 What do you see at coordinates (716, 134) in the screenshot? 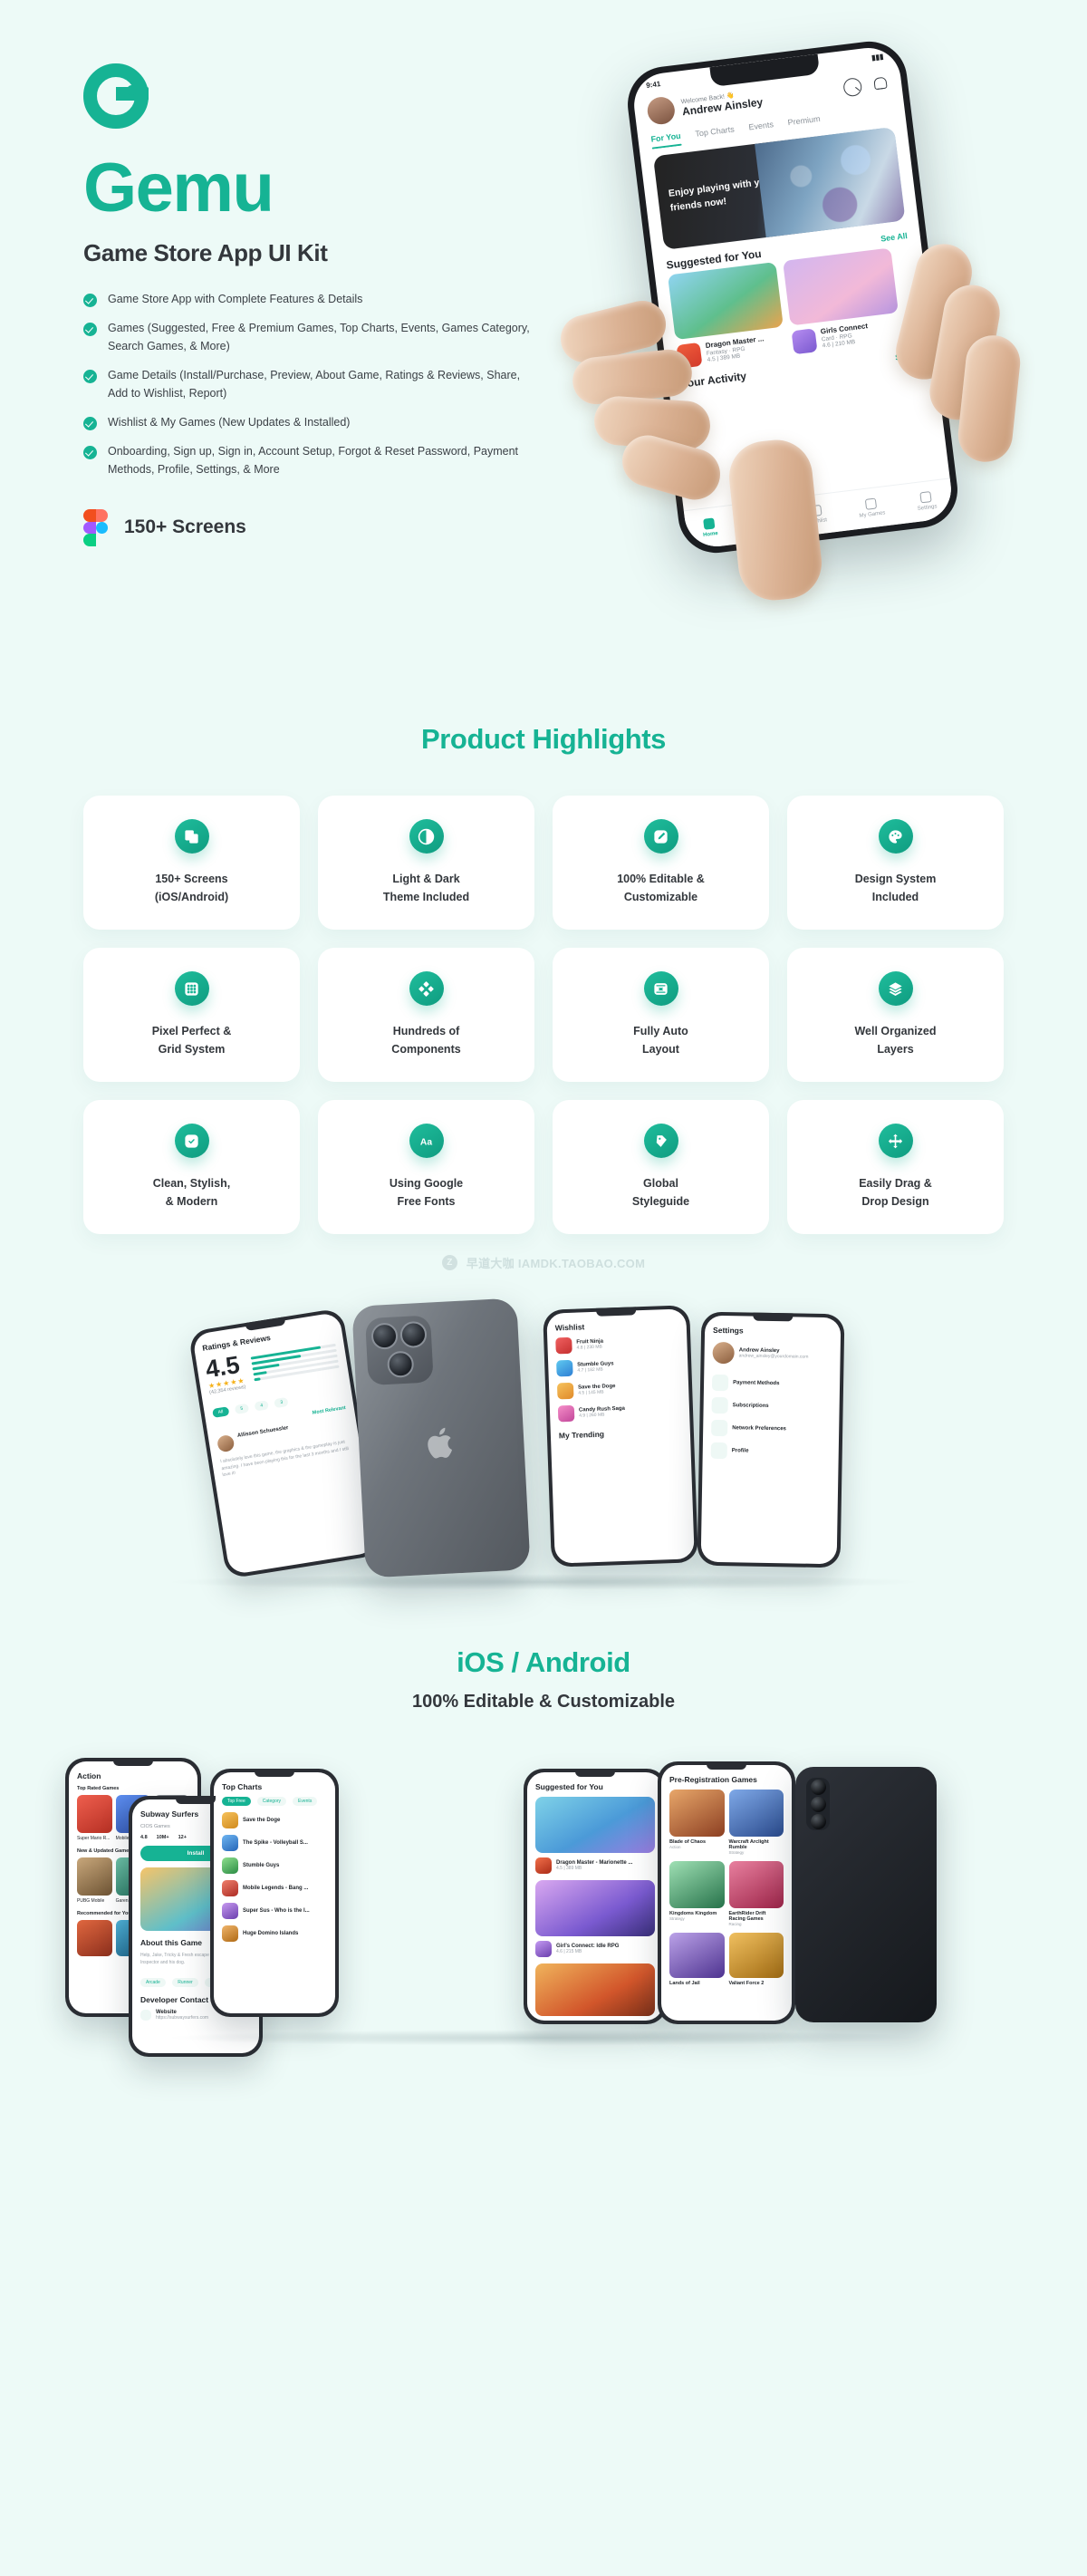
I see `tab-top-charts: Top Charts` at bounding box center [716, 134].